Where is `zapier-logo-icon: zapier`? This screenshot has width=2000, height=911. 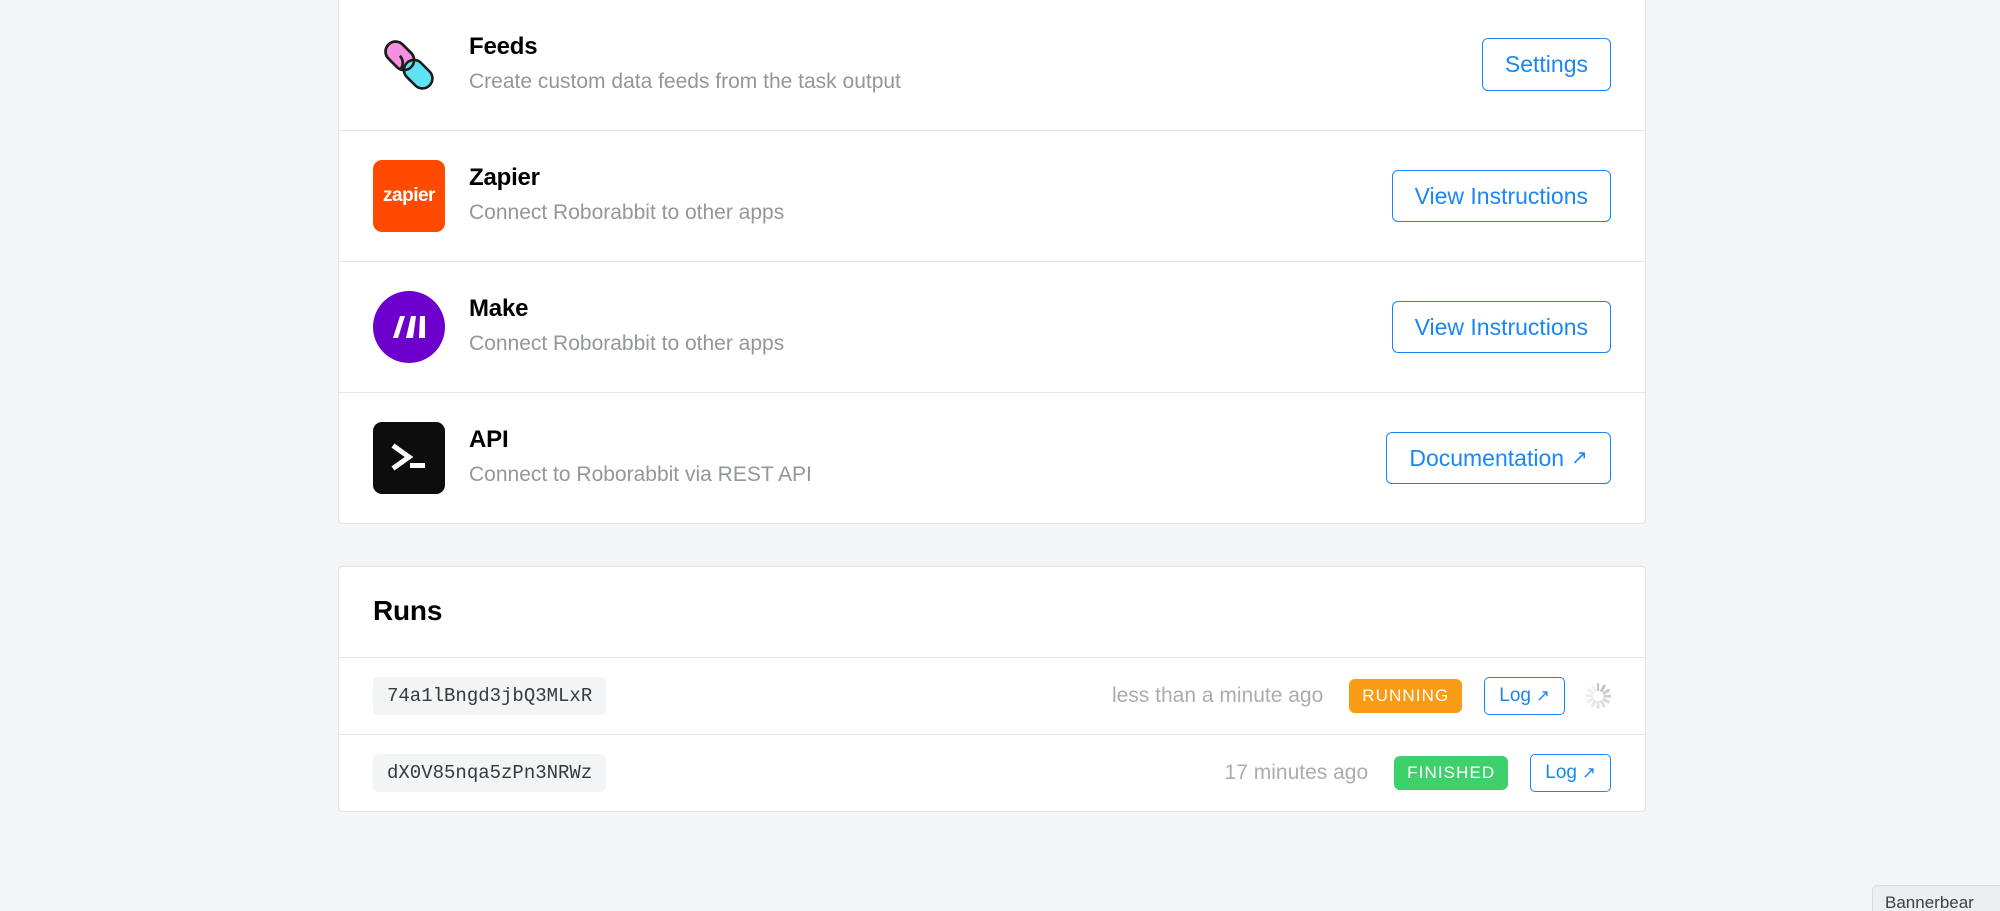 zapier-logo-icon: zapier is located at coordinates (409, 196).